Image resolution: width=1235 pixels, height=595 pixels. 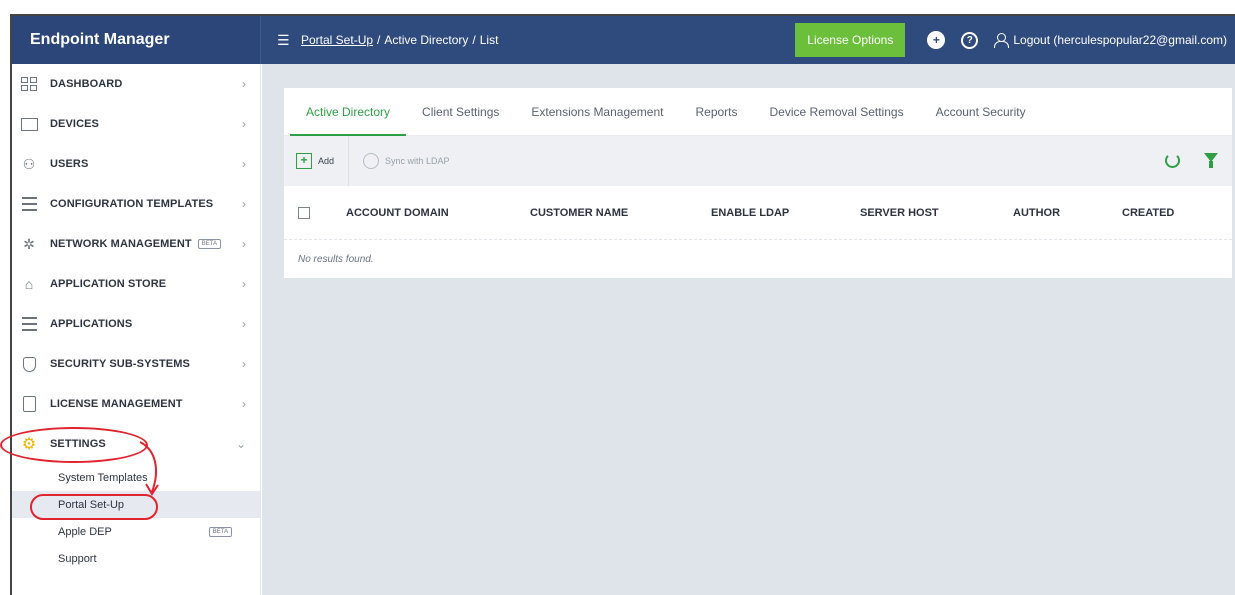 I want to click on sidebar-subitem-support: Support, so click(x=136, y=558).